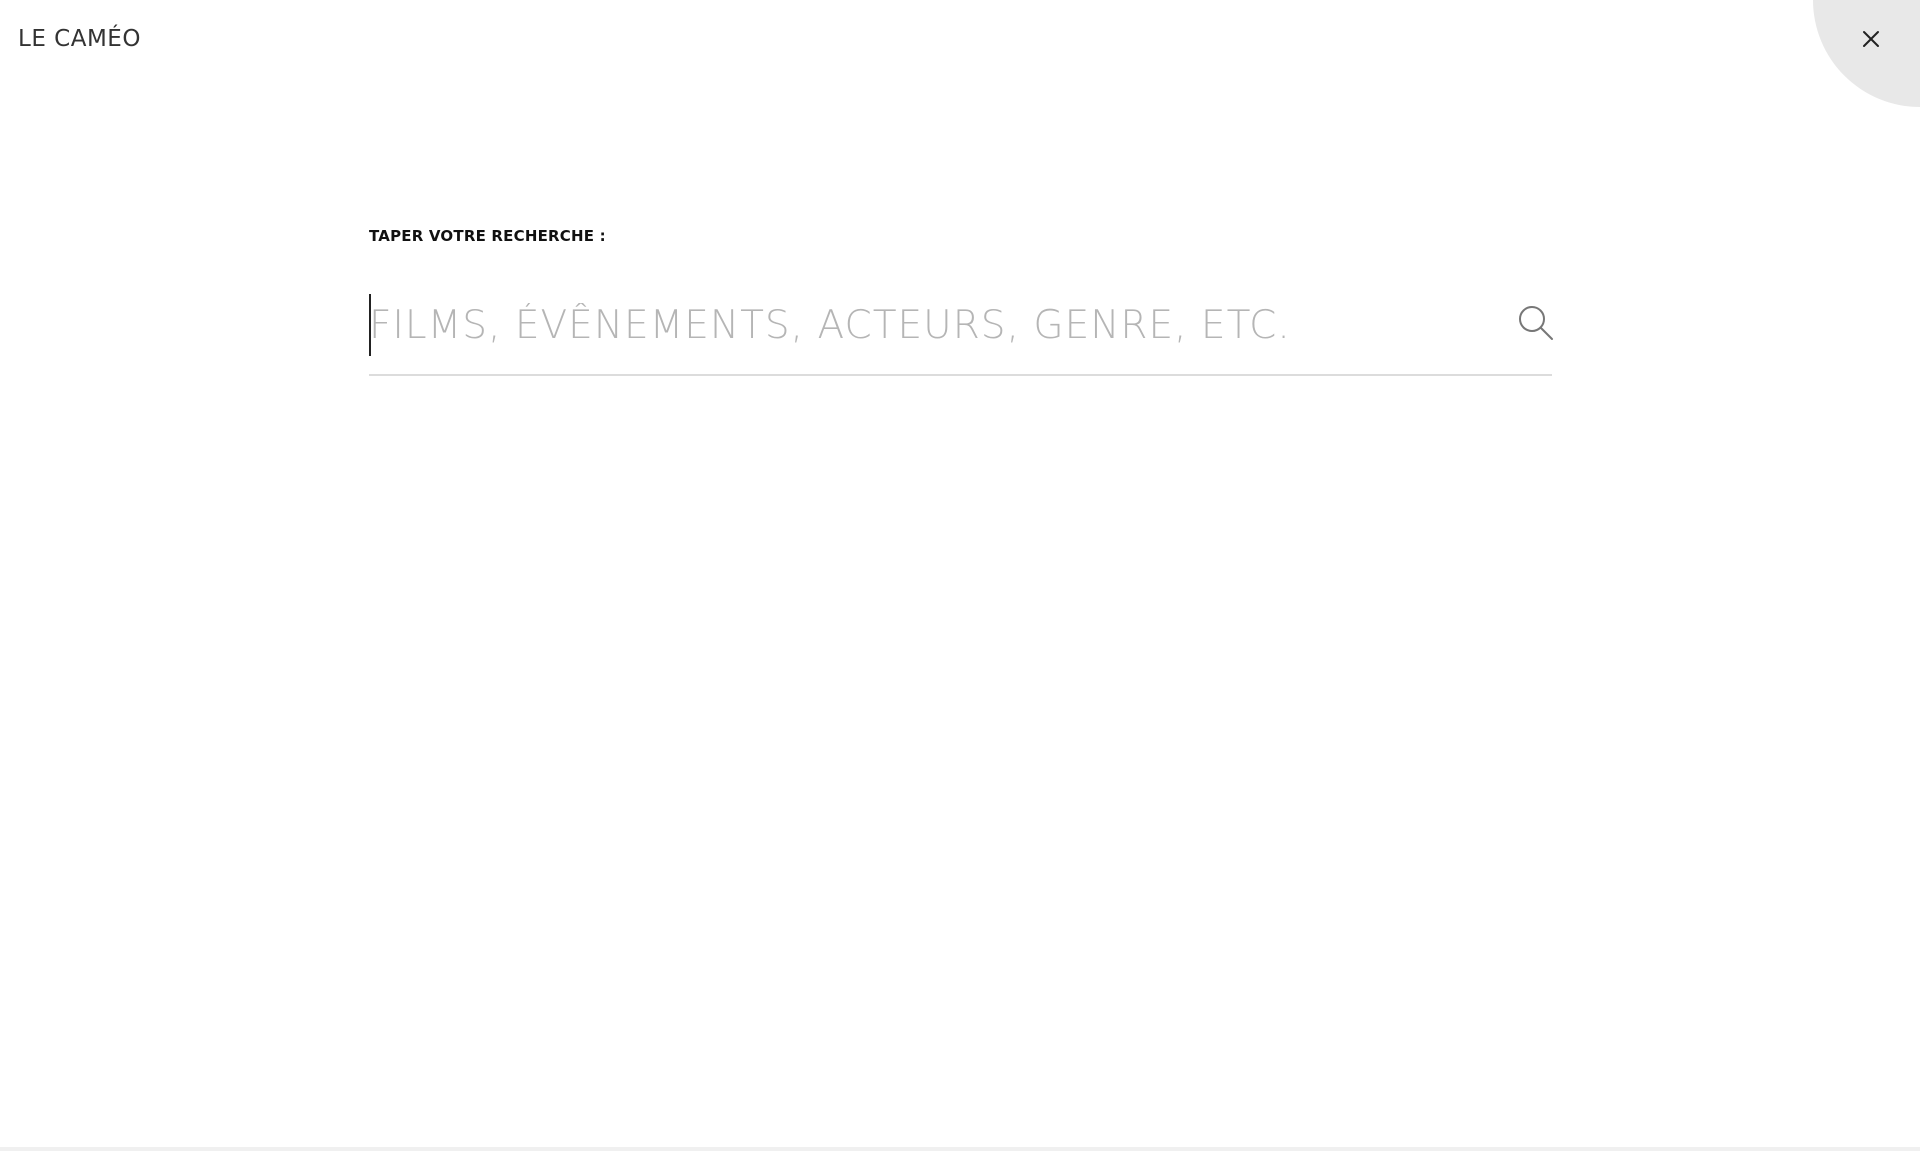  I want to click on search-input, so click(924, 325).